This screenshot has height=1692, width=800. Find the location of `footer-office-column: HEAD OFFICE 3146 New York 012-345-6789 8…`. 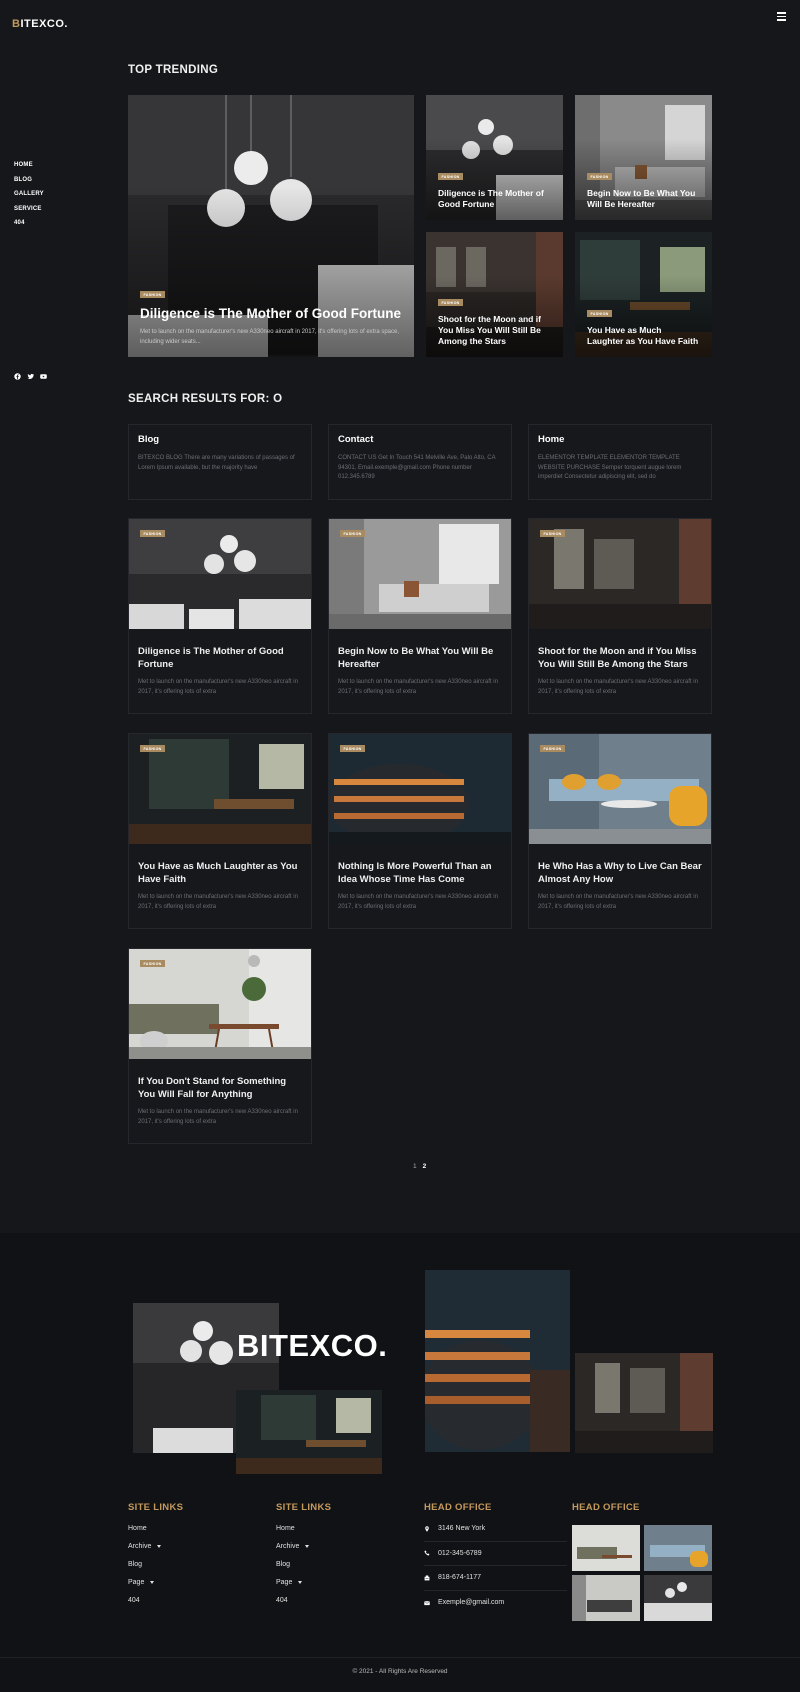

footer-office-column: HEAD OFFICE 3146 New York 012-345-6789 8… is located at coordinates (495, 1558).